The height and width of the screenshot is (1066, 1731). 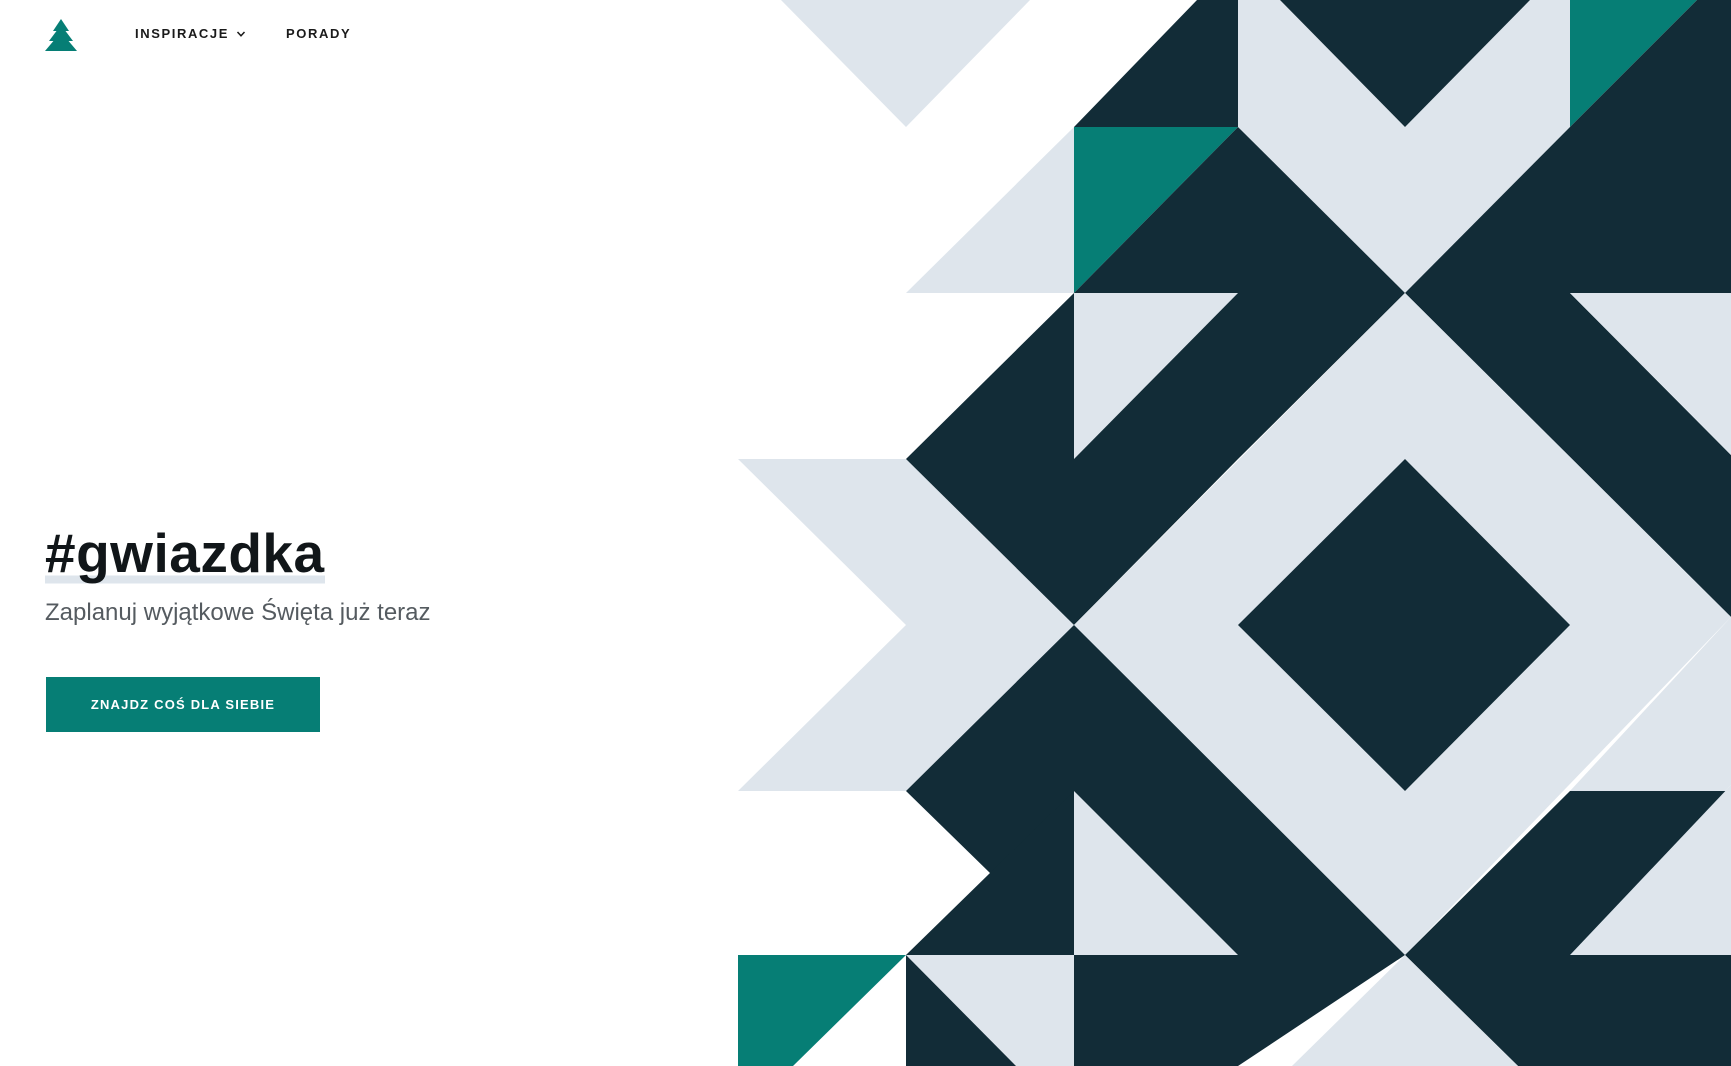 What do you see at coordinates (185, 553) in the screenshot?
I see `hero-title: #gwiazdka` at bounding box center [185, 553].